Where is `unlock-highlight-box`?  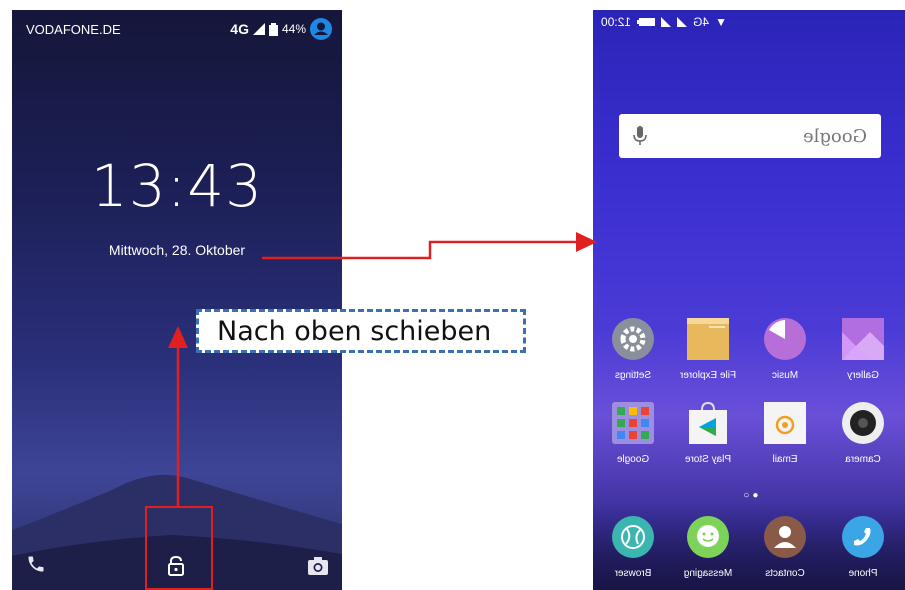
unlock-highlight-box is located at coordinates (179, 548).